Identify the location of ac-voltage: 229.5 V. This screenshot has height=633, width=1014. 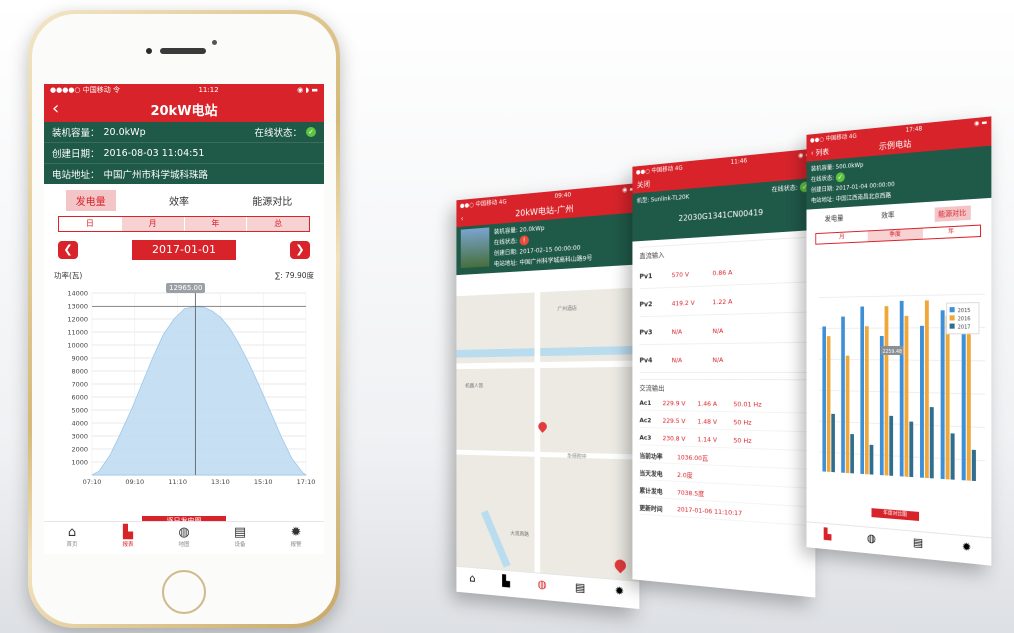
(674, 421).